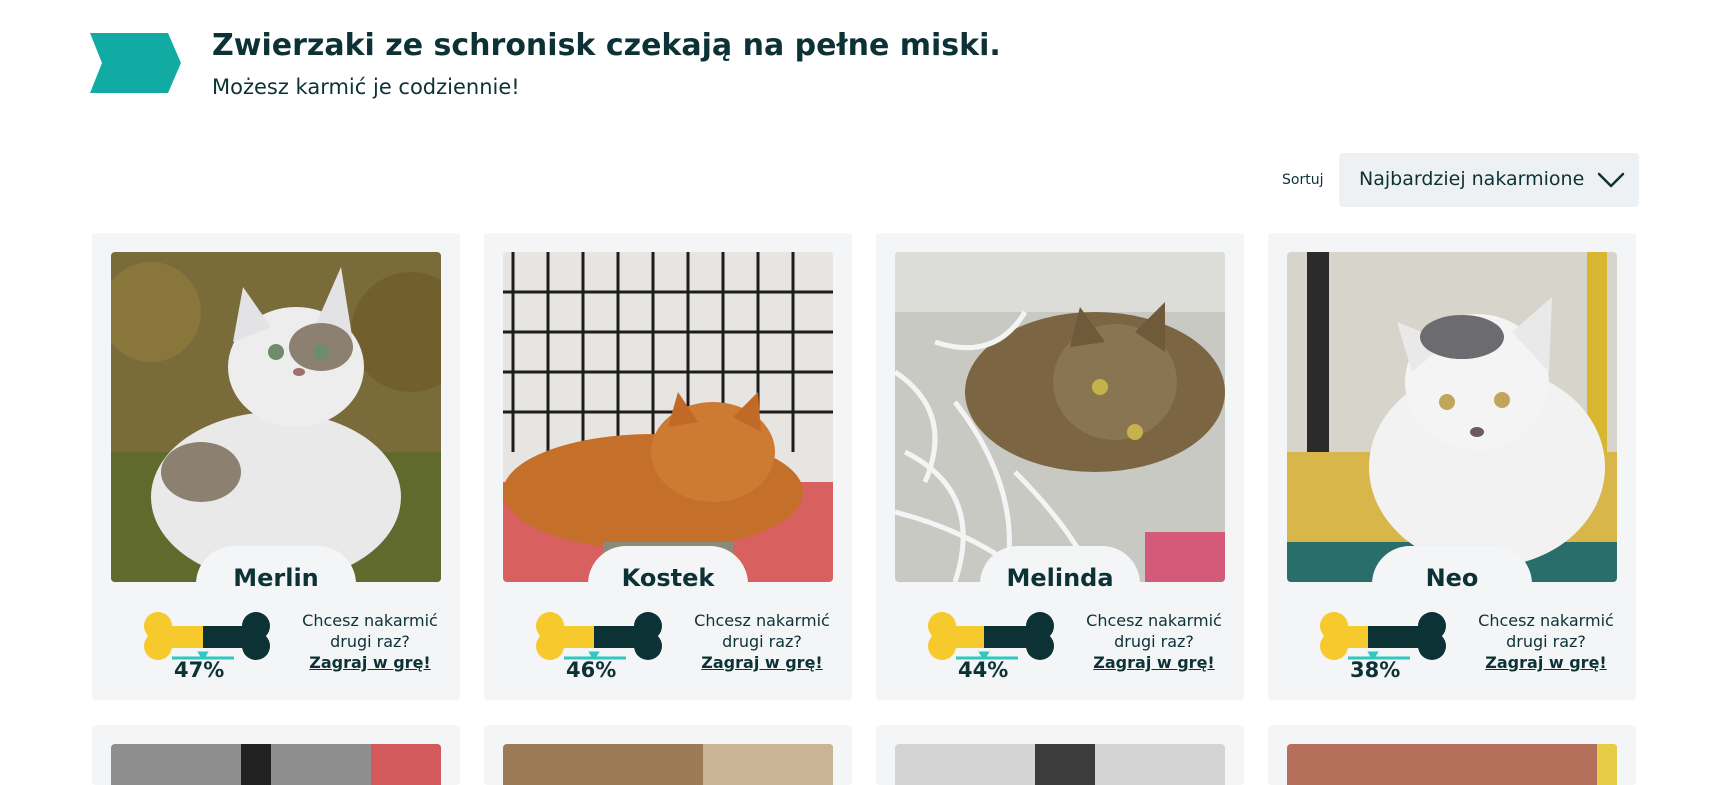 The height and width of the screenshot is (785, 1709). Describe the element at coordinates (1611, 180) in the screenshot. I see `chevron-down-icon` at that location.